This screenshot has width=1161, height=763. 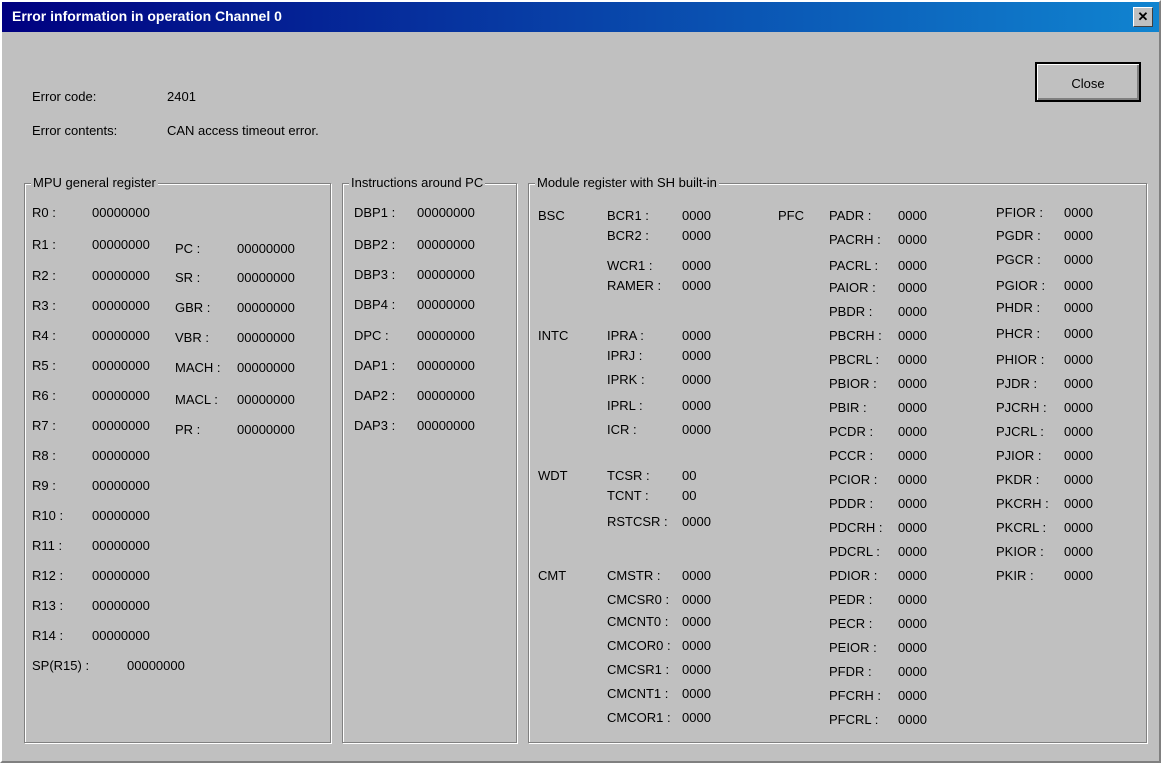 What do you see at coordinates (639, 645) in the screenshot?
I see `module-register-name: CMCOR0 :` at bounding box center [639, 645].